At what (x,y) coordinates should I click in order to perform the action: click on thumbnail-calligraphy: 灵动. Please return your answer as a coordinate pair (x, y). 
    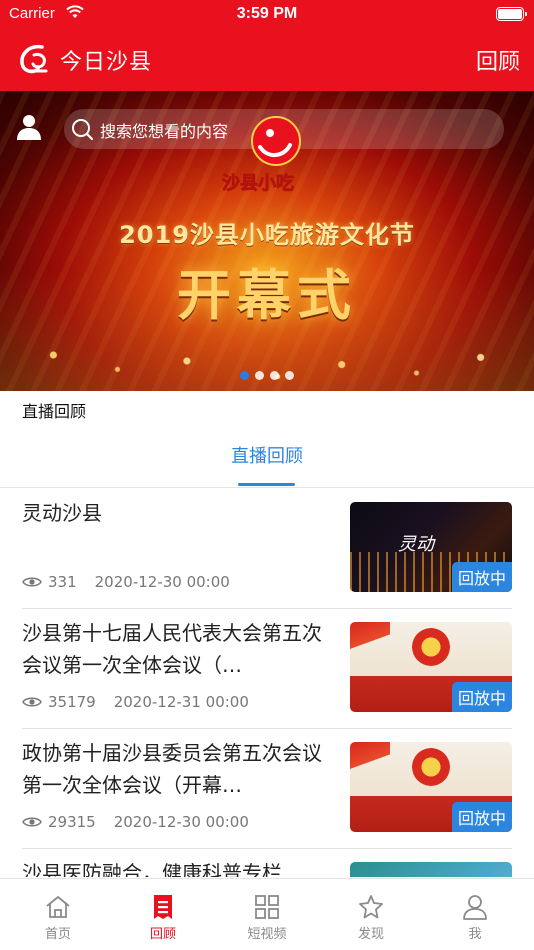
    Looking at the image, I should click on (416, 544).